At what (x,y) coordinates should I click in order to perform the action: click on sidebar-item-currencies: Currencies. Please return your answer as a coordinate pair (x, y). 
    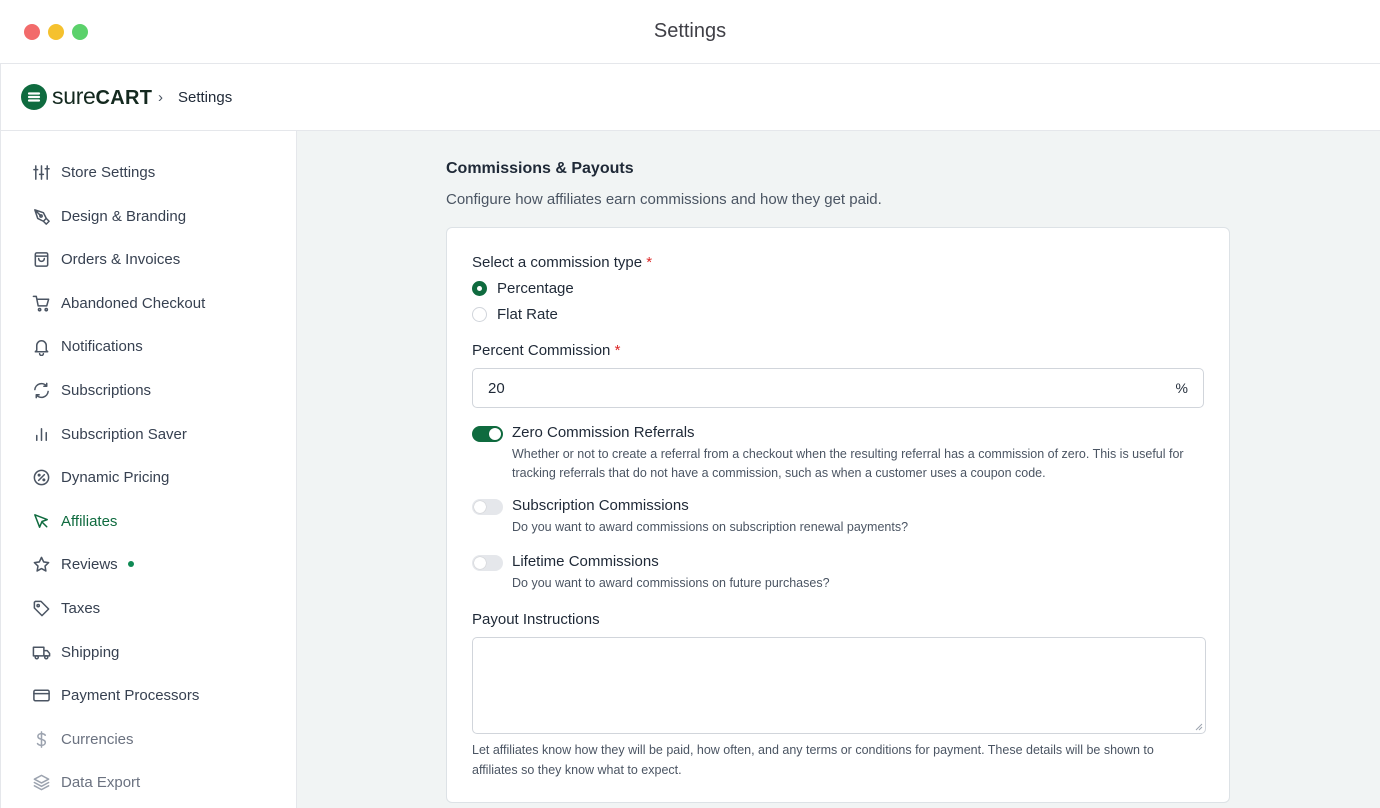
    Looking at the image, I should click on (82, 739).